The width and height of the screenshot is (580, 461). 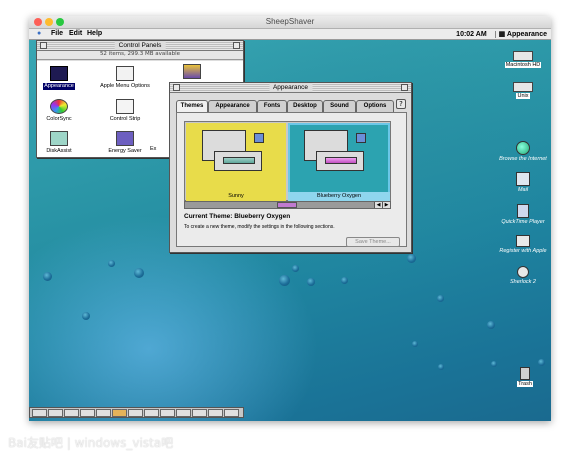 I want to click on host-title: SheepShaver, so click(x=290, y=21).